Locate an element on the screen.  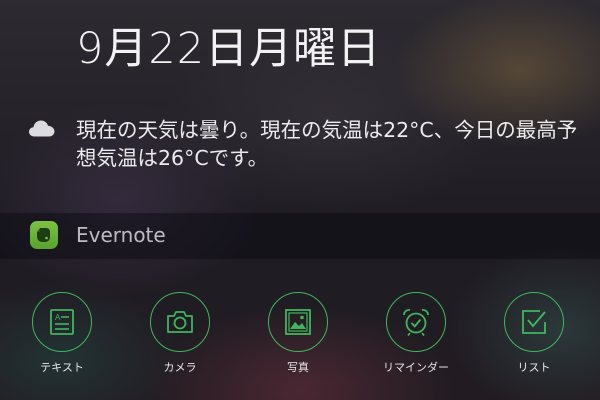
text-note-icon: A is located at coordinates (62, 322).